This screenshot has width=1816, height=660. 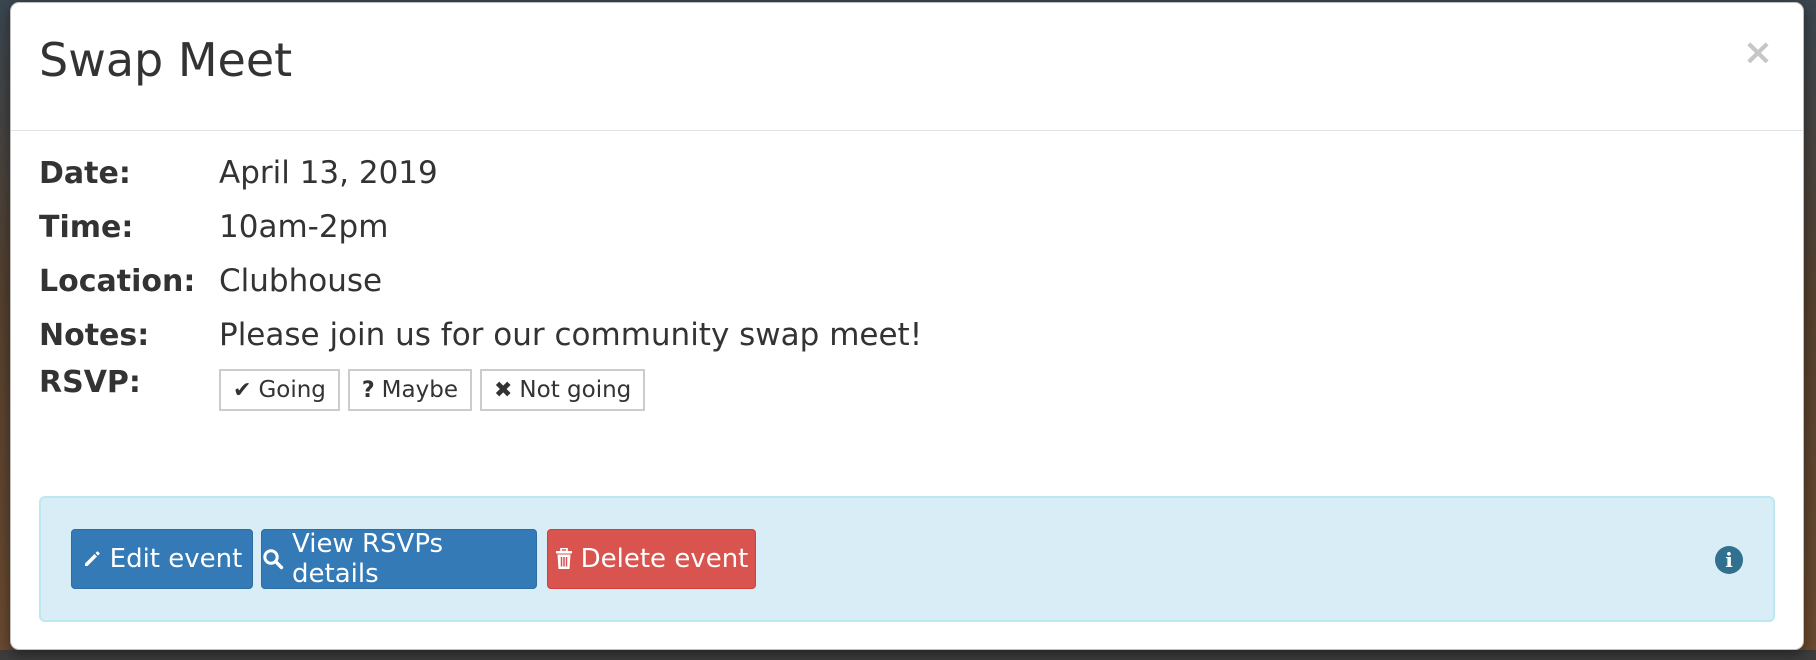 I want to click on question-icon: ?, so click(x=368, y=390).